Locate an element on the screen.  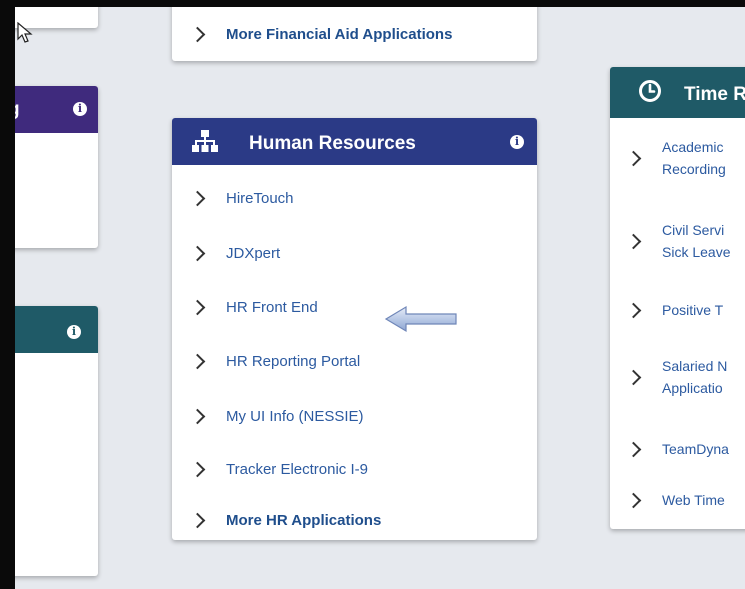
more-hr-applications-link: More HR Applications is located at coordinates (285, 520).